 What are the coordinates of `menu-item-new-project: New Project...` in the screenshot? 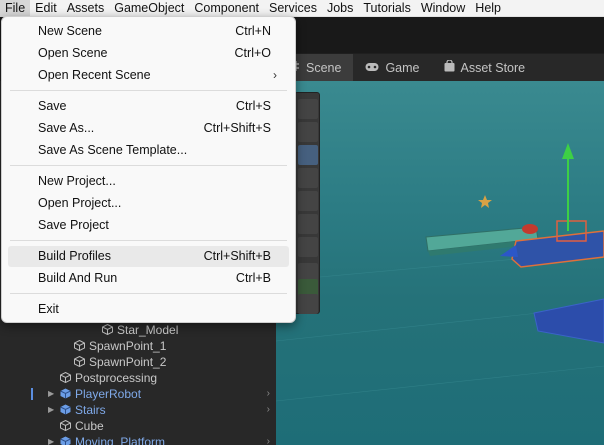 It's located at (148, 181).